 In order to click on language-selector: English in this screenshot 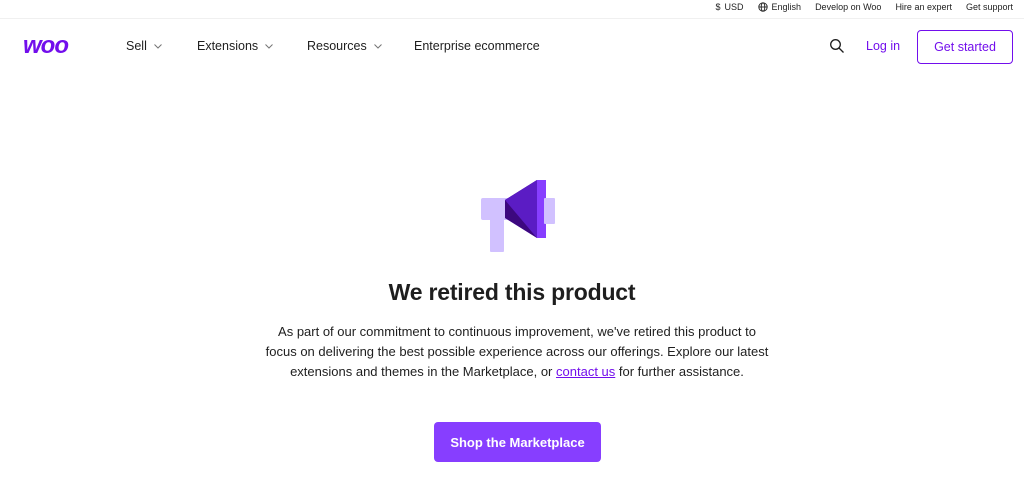, I will do `click(779, 6)`.